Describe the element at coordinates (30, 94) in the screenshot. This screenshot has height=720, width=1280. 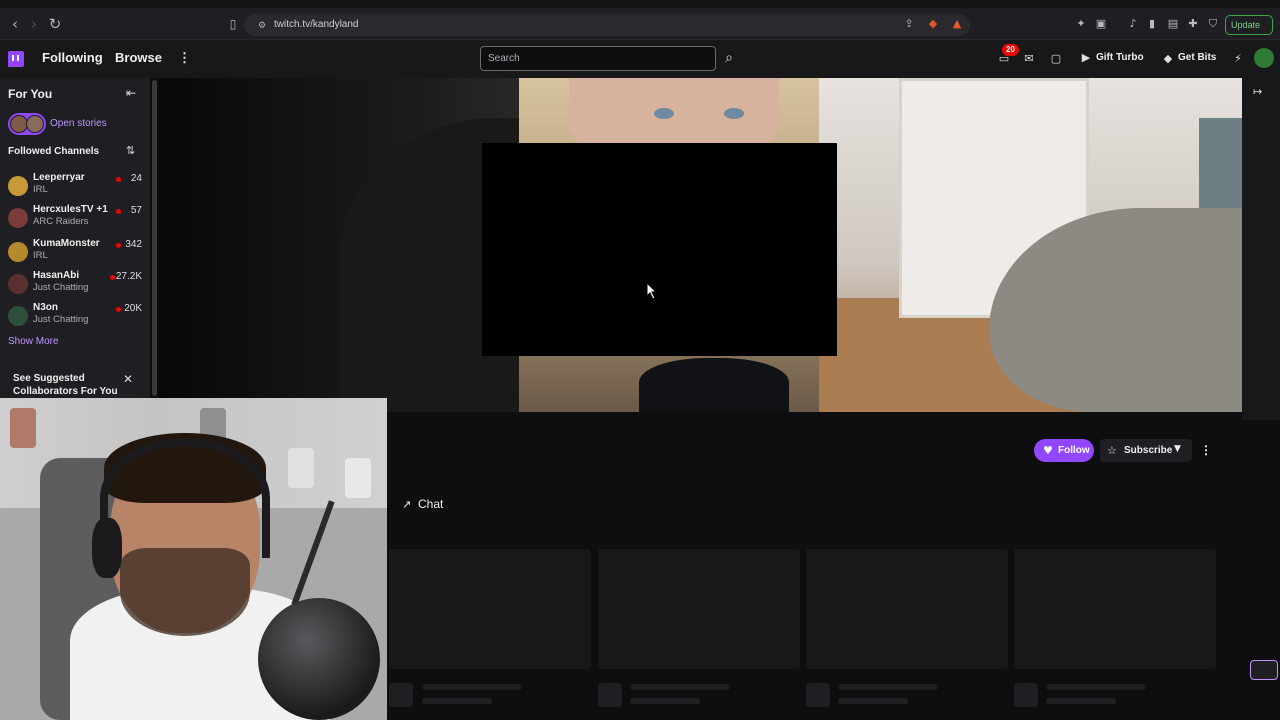
I see `sidebar-heading: For You` at that location.